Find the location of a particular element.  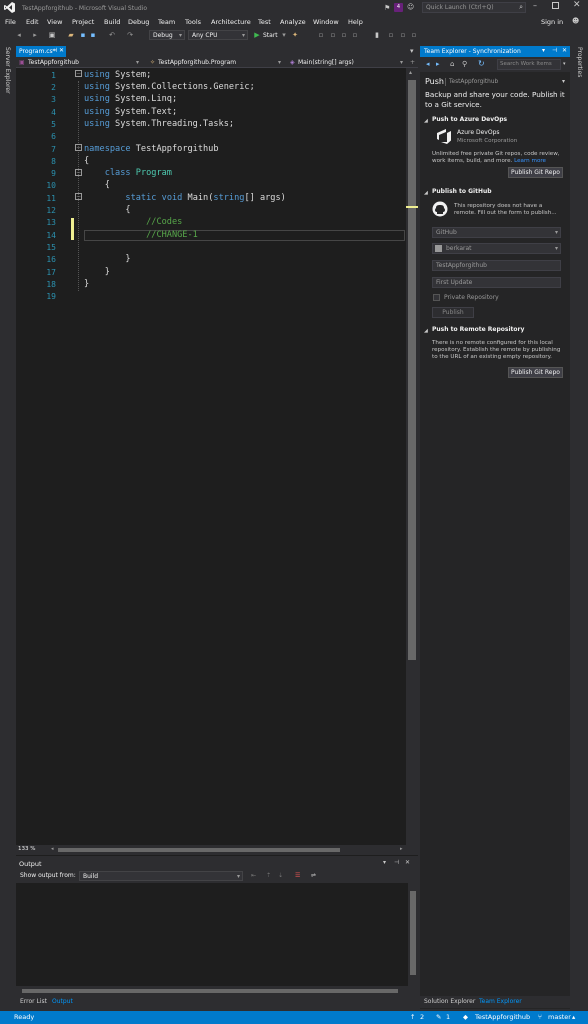

forward-icon: ▸ is located at coordinates (35, 35).